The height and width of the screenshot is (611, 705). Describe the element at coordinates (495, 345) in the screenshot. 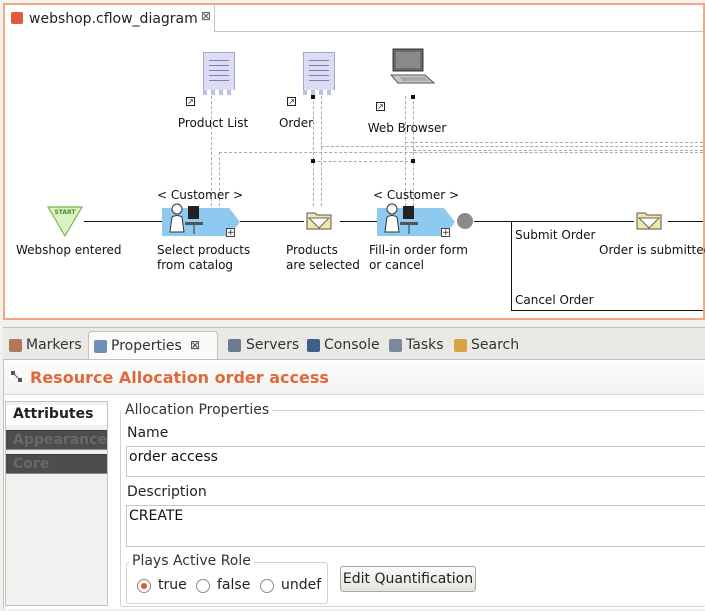

I see `tab-label: Search` at that location.